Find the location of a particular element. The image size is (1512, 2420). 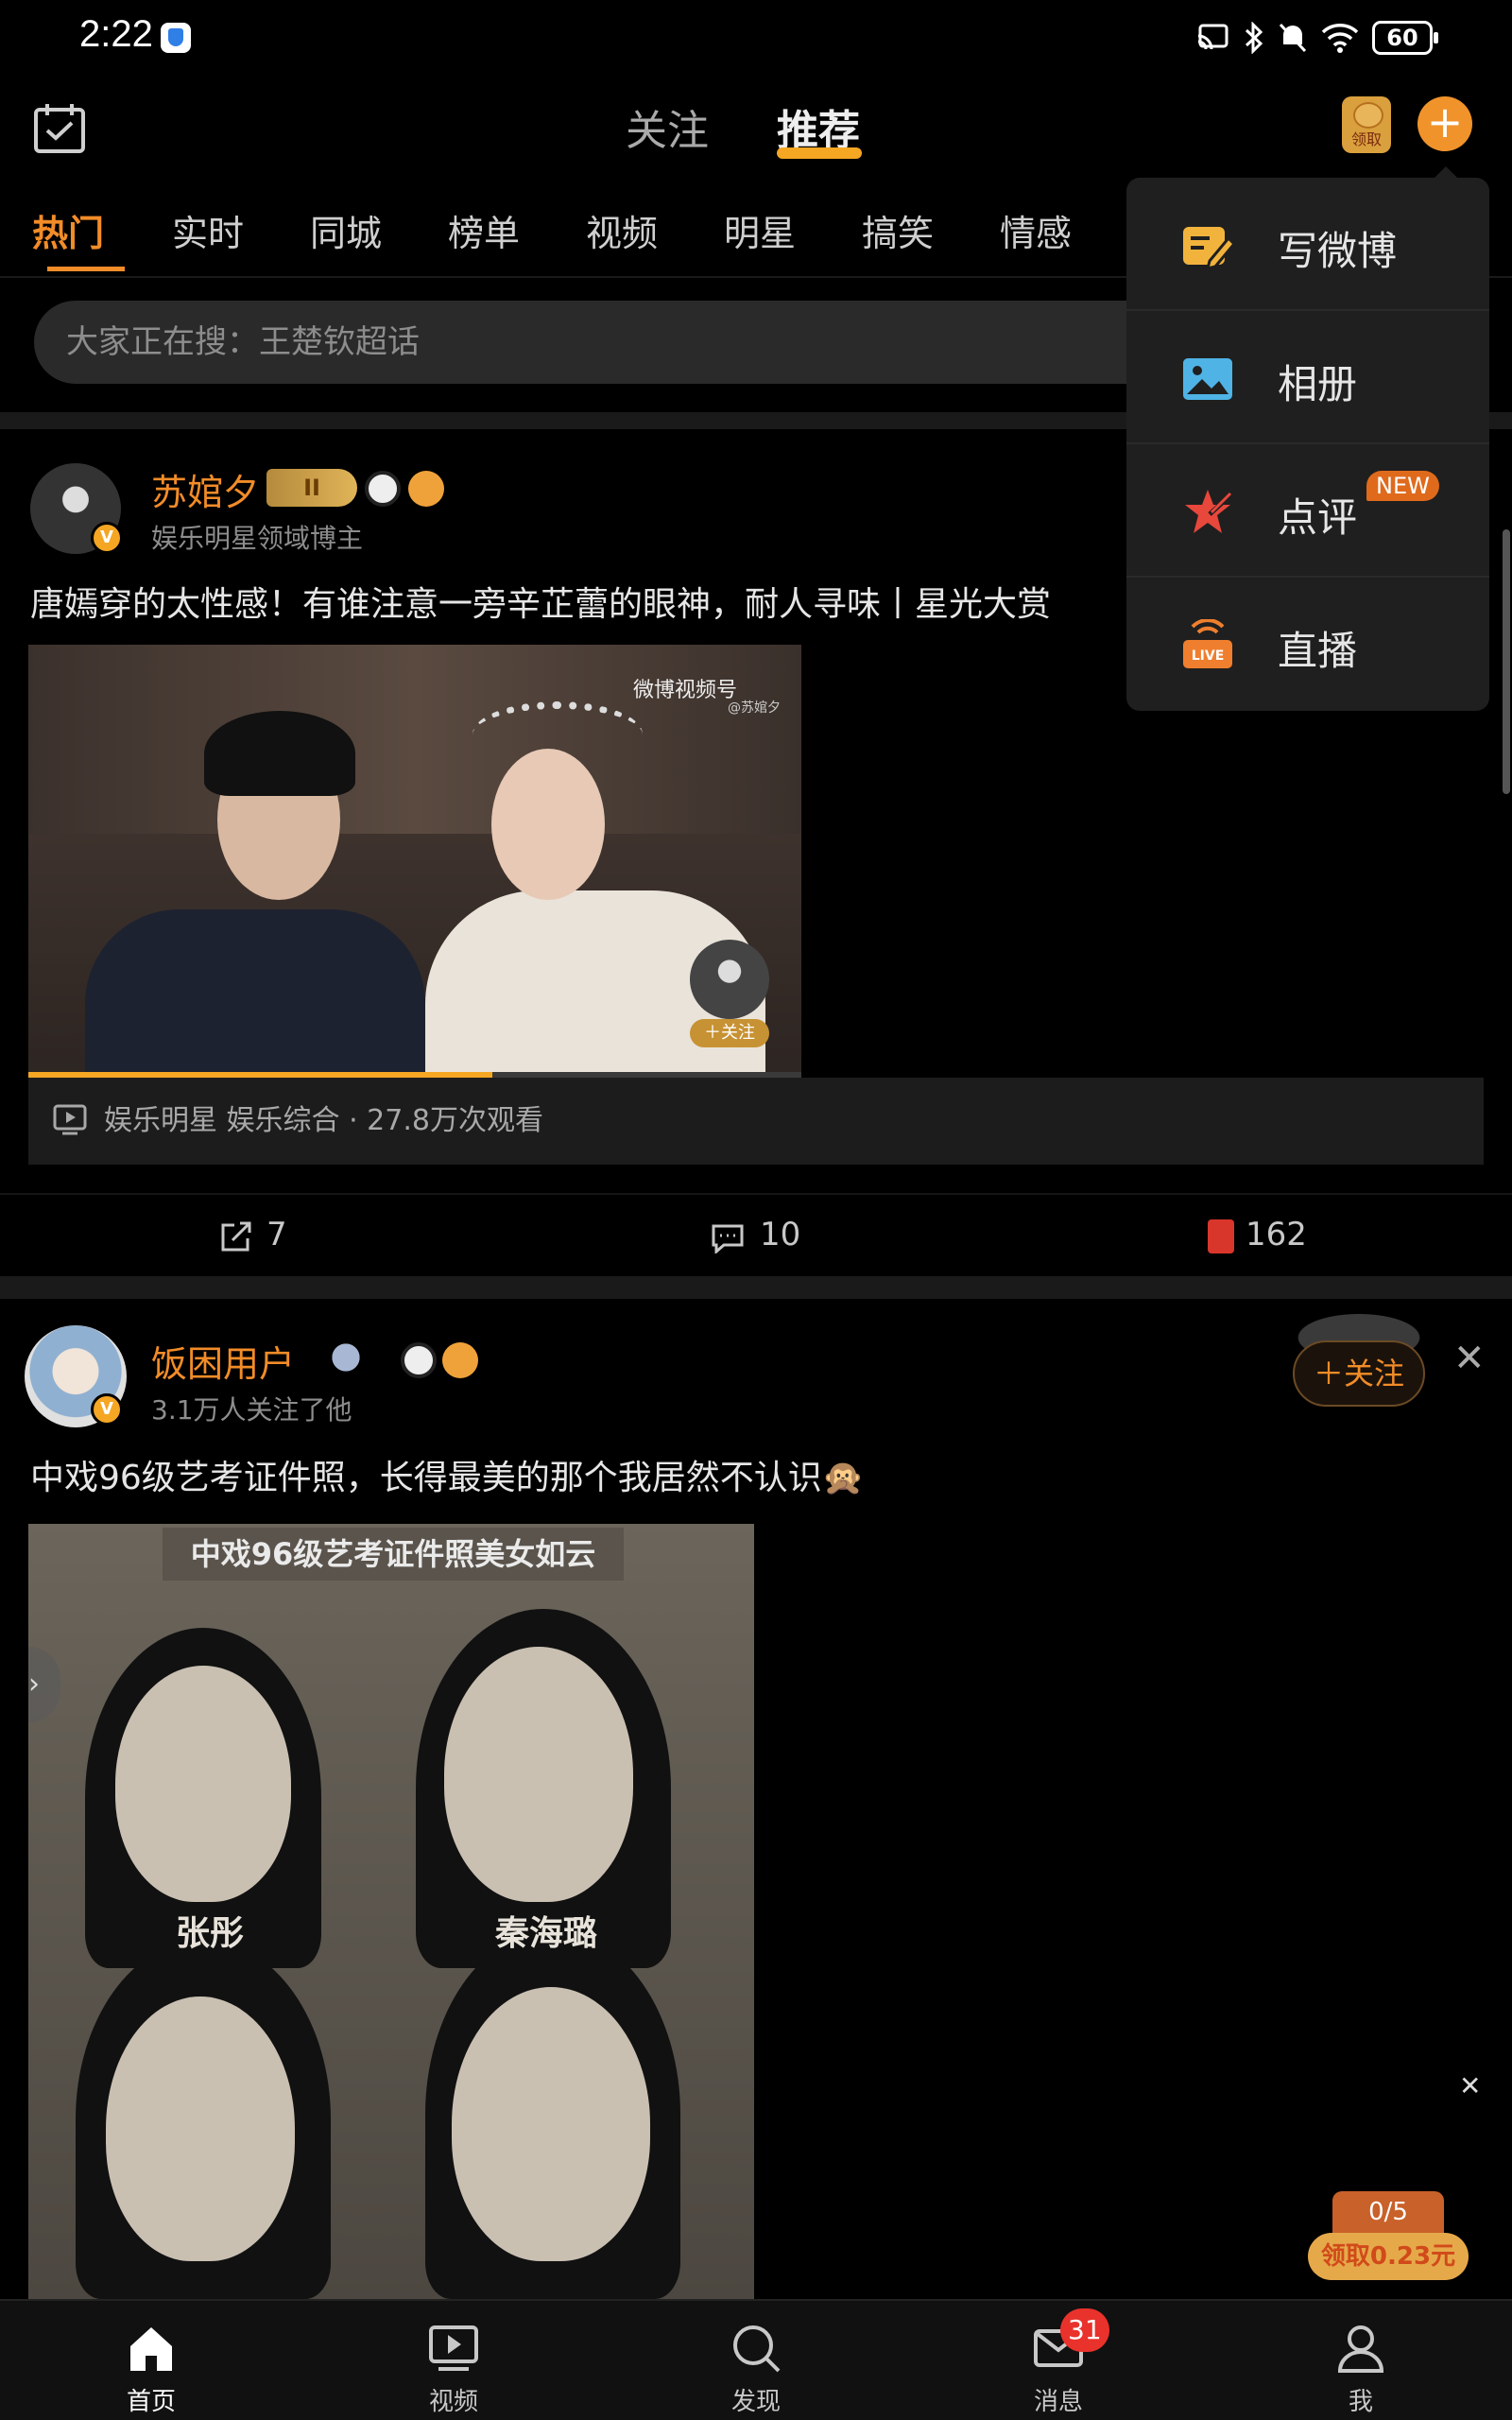

wifi-icon is located at coordinates (1340, 38).